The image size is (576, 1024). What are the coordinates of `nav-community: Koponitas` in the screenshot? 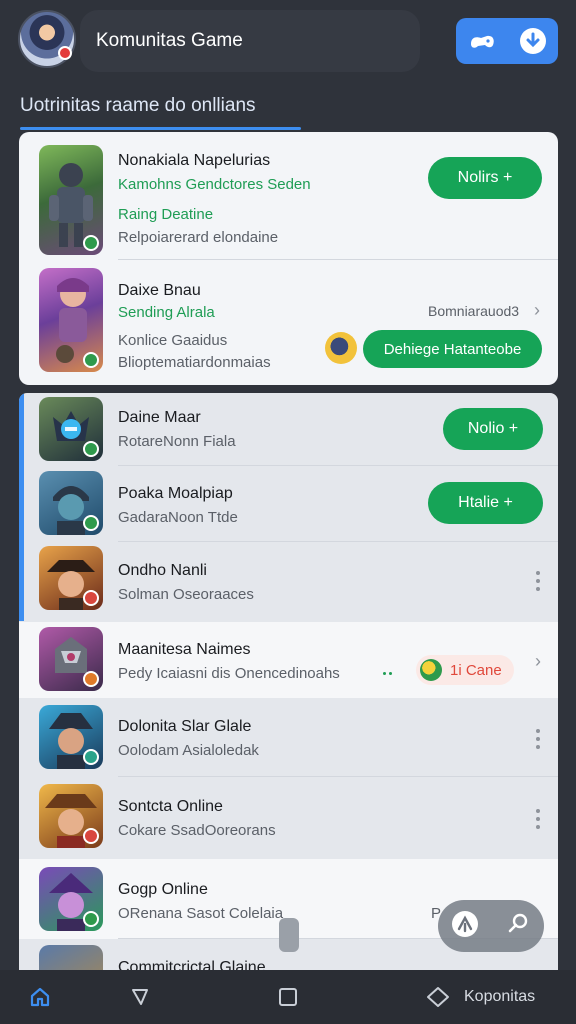 It's located at (493, 997).